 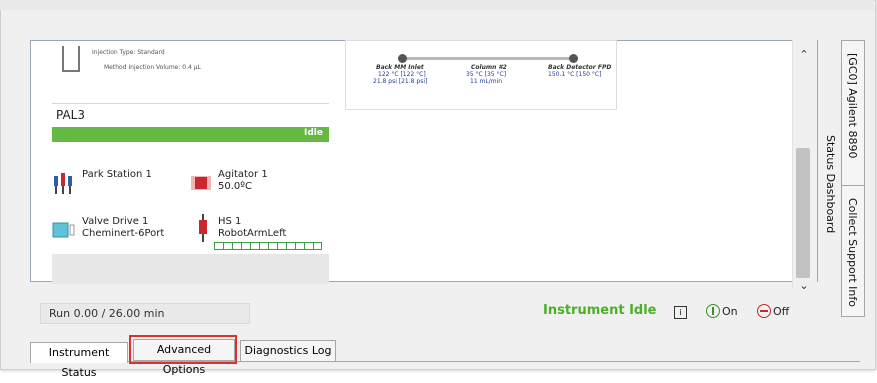 I want to click on tab-diagnostics-log-label: Diagnostics Log, so click(x=288, y=350).